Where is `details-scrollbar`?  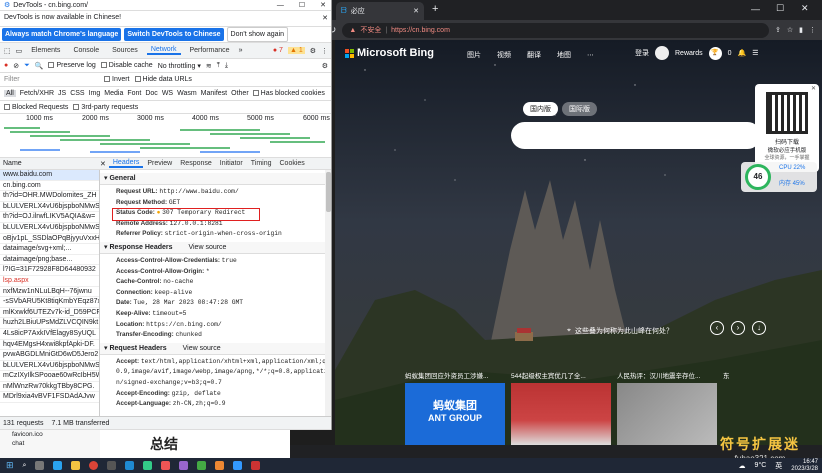
details-scrollbar is located at coordinates (328, 300).